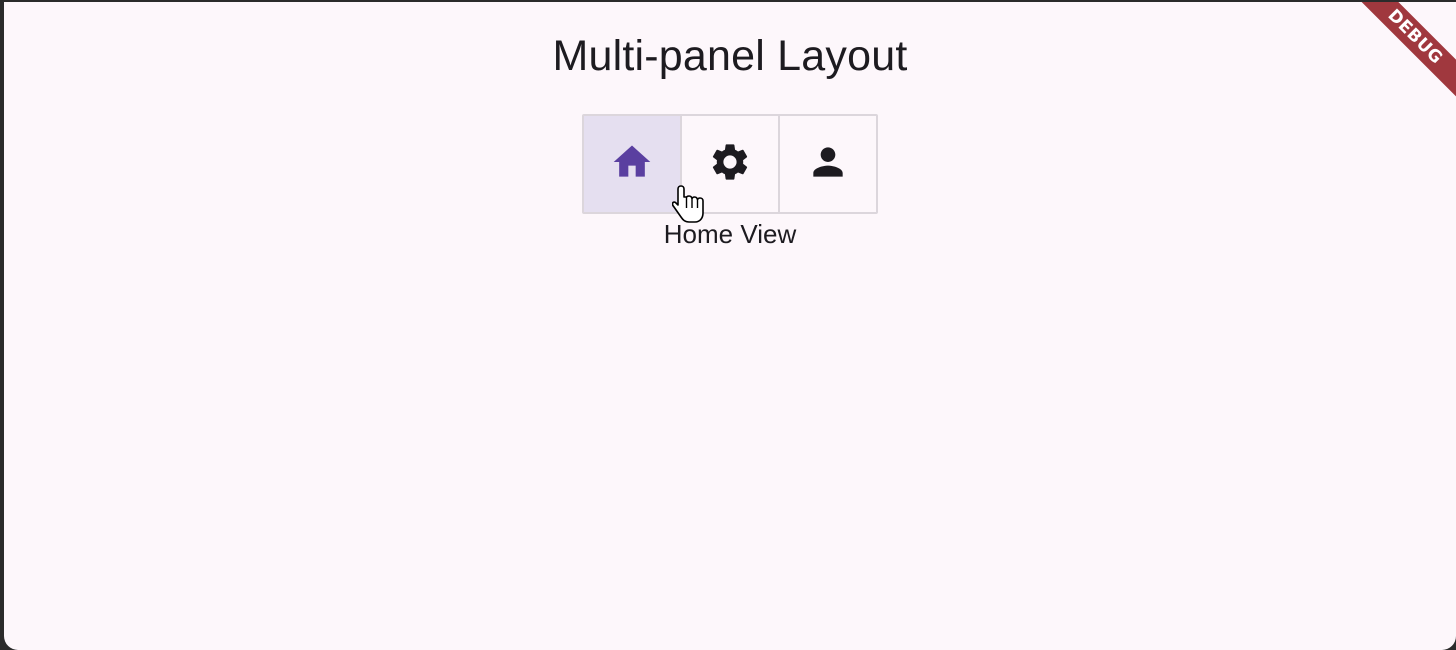 This screenshot has width=1456, height=650. What do you see at coordinates (1404, 51) in the screenshot?
I see `debug-banner-label: DEBUG` at bounding box center [1404, 51].